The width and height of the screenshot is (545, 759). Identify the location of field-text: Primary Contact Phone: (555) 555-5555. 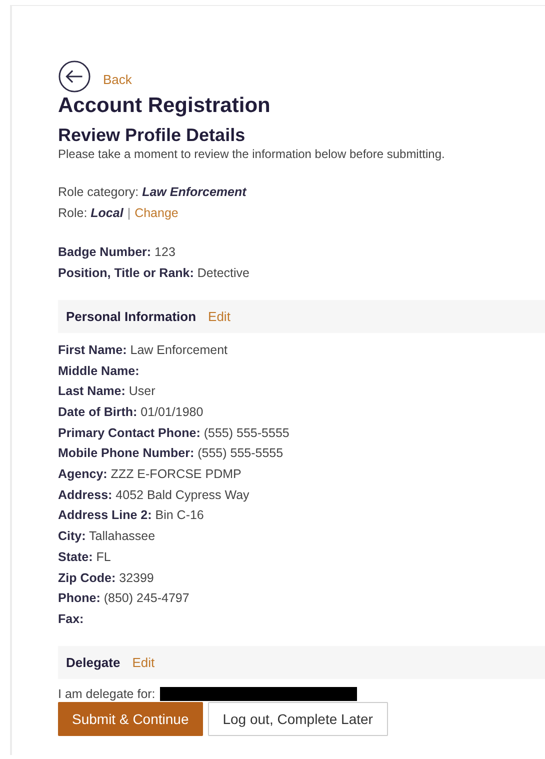
(174, 433).